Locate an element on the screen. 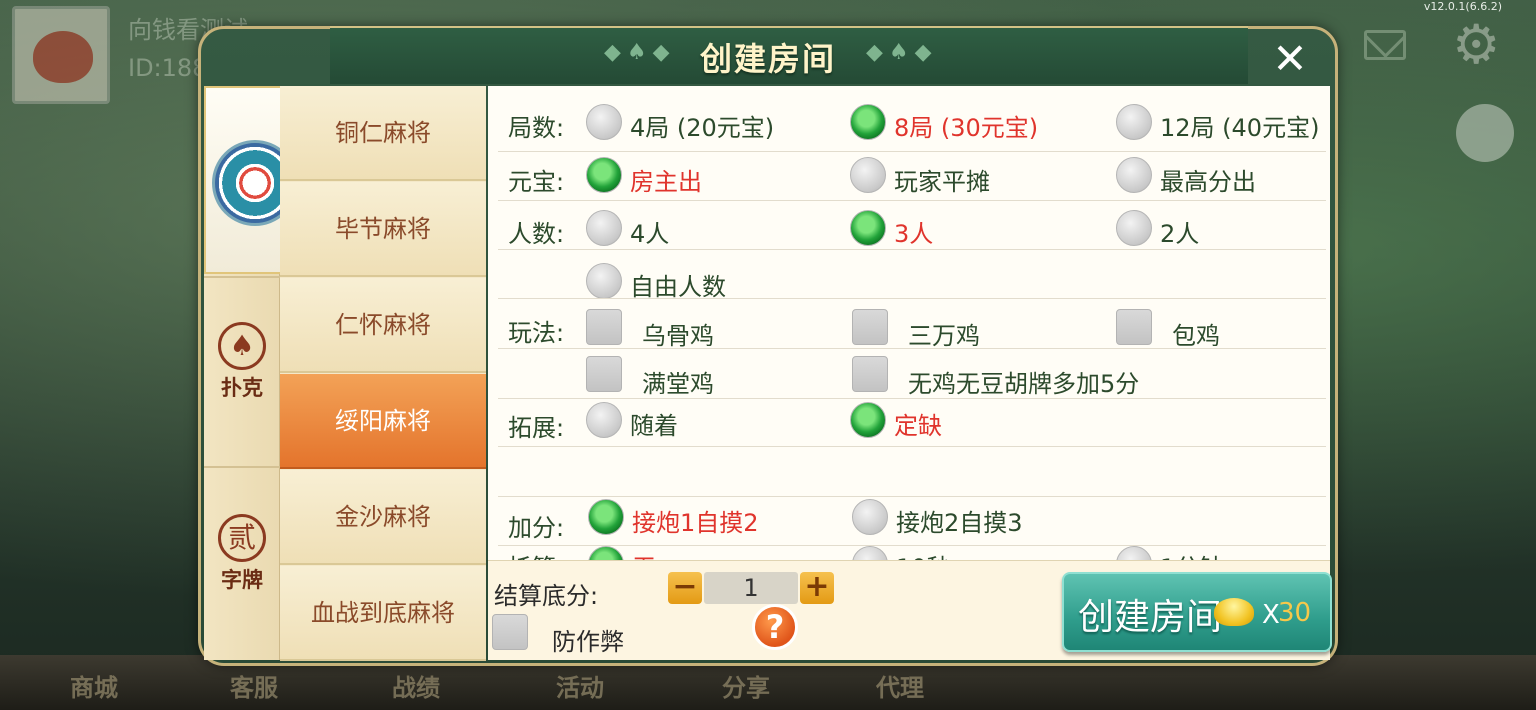 This screenshot has height=710, width=1536. expand-label: 拓展: is located at coordinates (536, 428).